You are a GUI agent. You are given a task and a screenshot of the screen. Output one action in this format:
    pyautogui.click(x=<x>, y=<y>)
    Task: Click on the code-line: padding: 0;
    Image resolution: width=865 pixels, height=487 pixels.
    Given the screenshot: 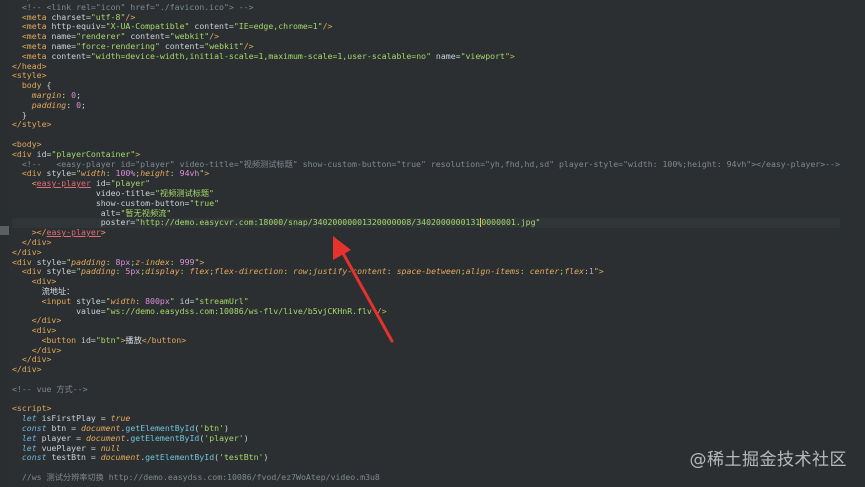 What is the action you would take?
    pyautogui.click(x=426, y=105)
    